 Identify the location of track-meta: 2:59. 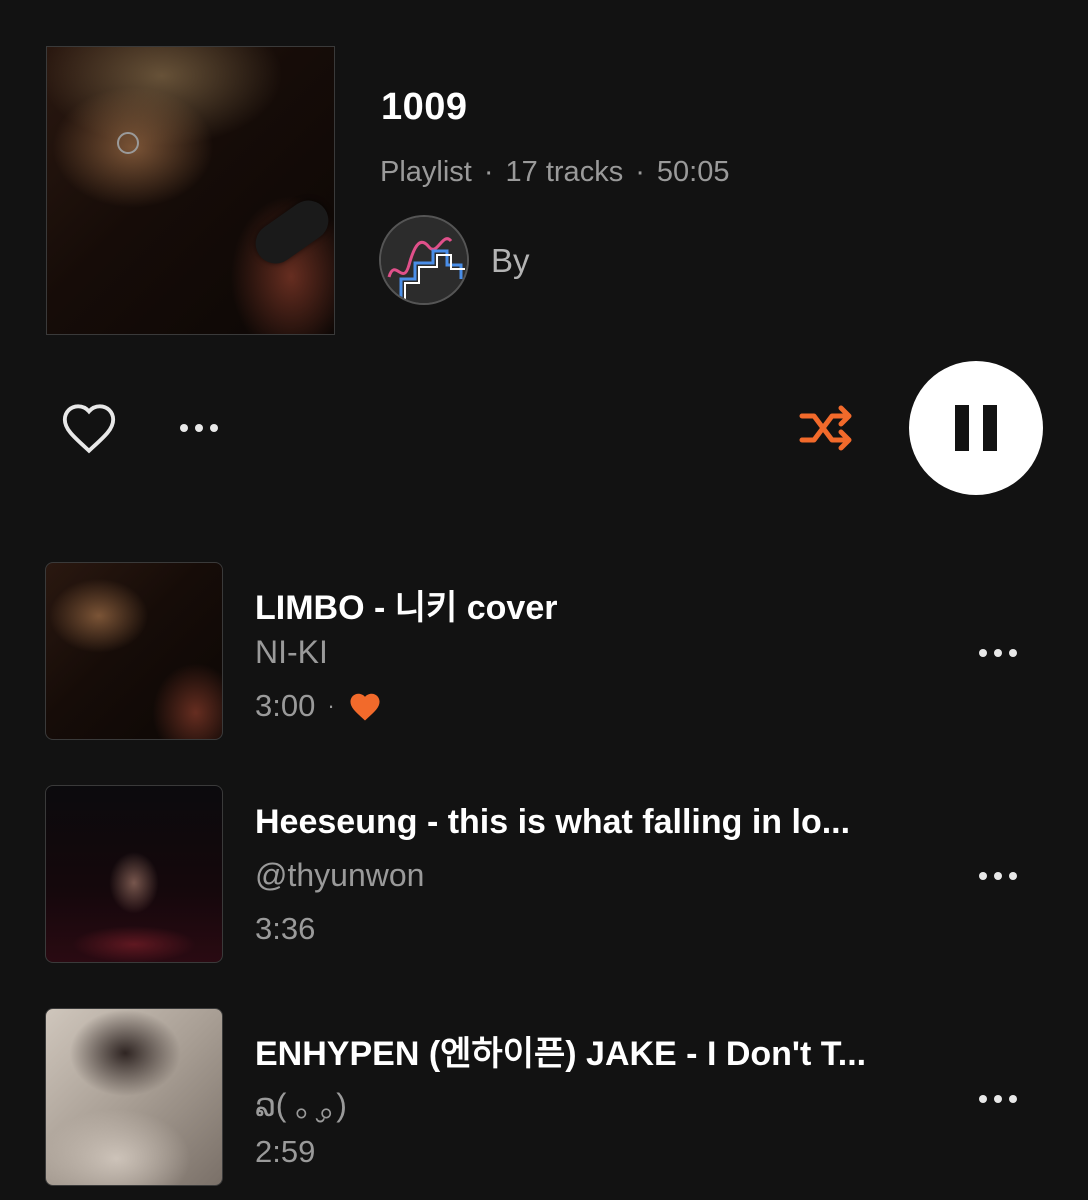
(285, 1152).